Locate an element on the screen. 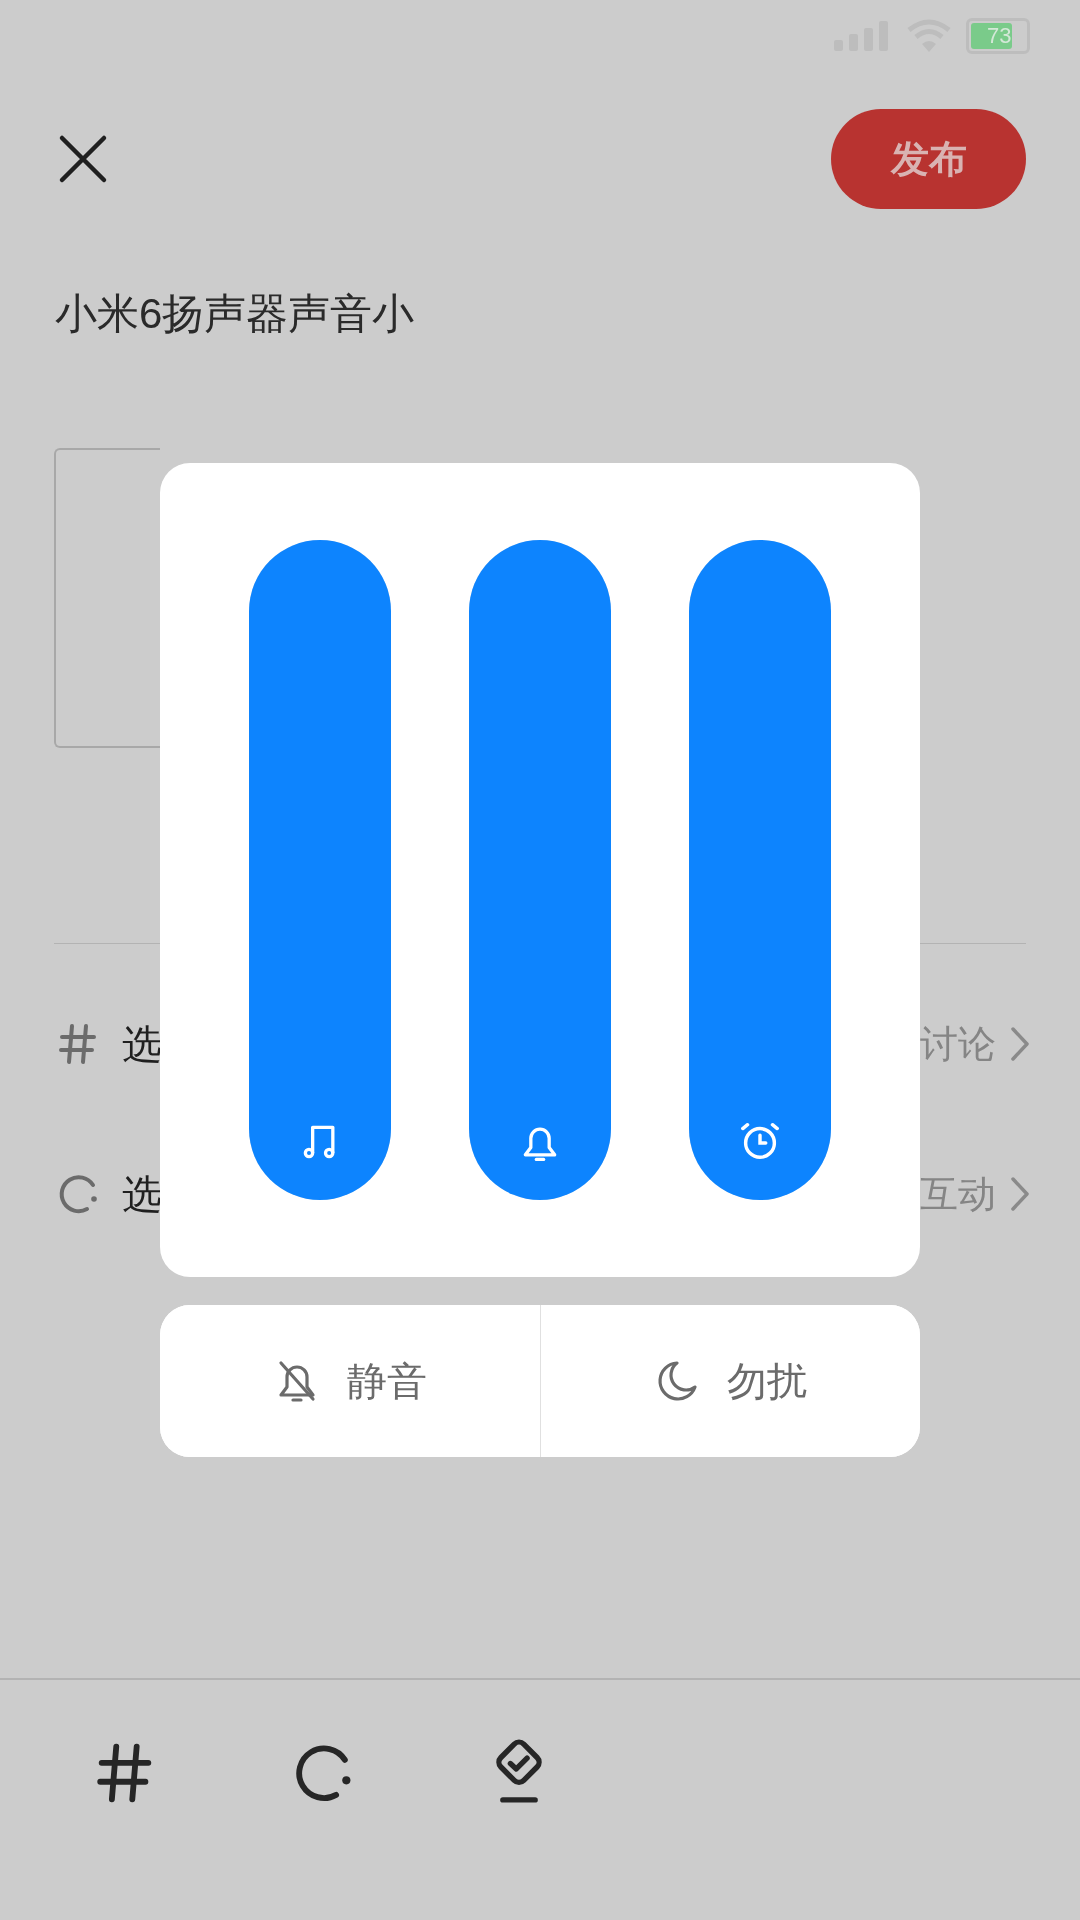 The height and width of the screenshot is (1920, 1080). close-icon is located at coordinates (83, 159).